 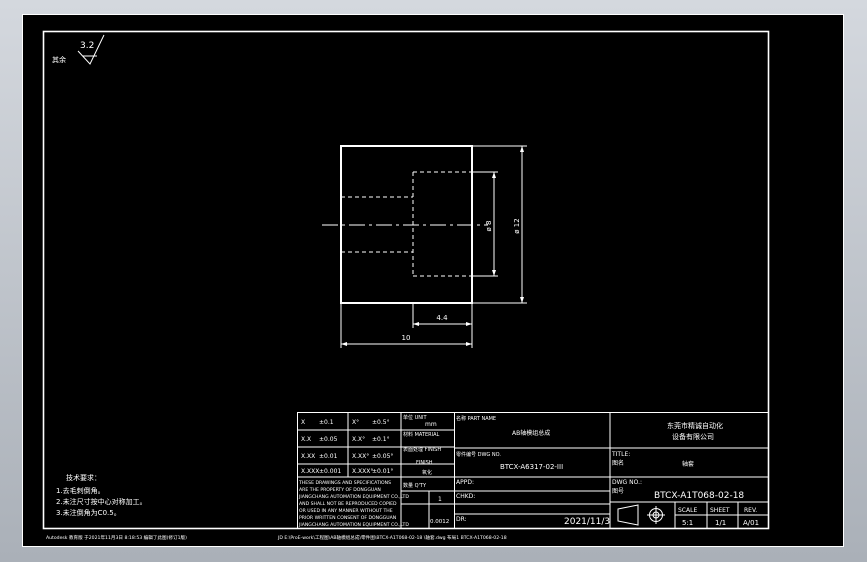 What do you see at coordinates (641, 515) in the screenshot?
I see `projection-symbol-icon` at bounding box center [641, 515].